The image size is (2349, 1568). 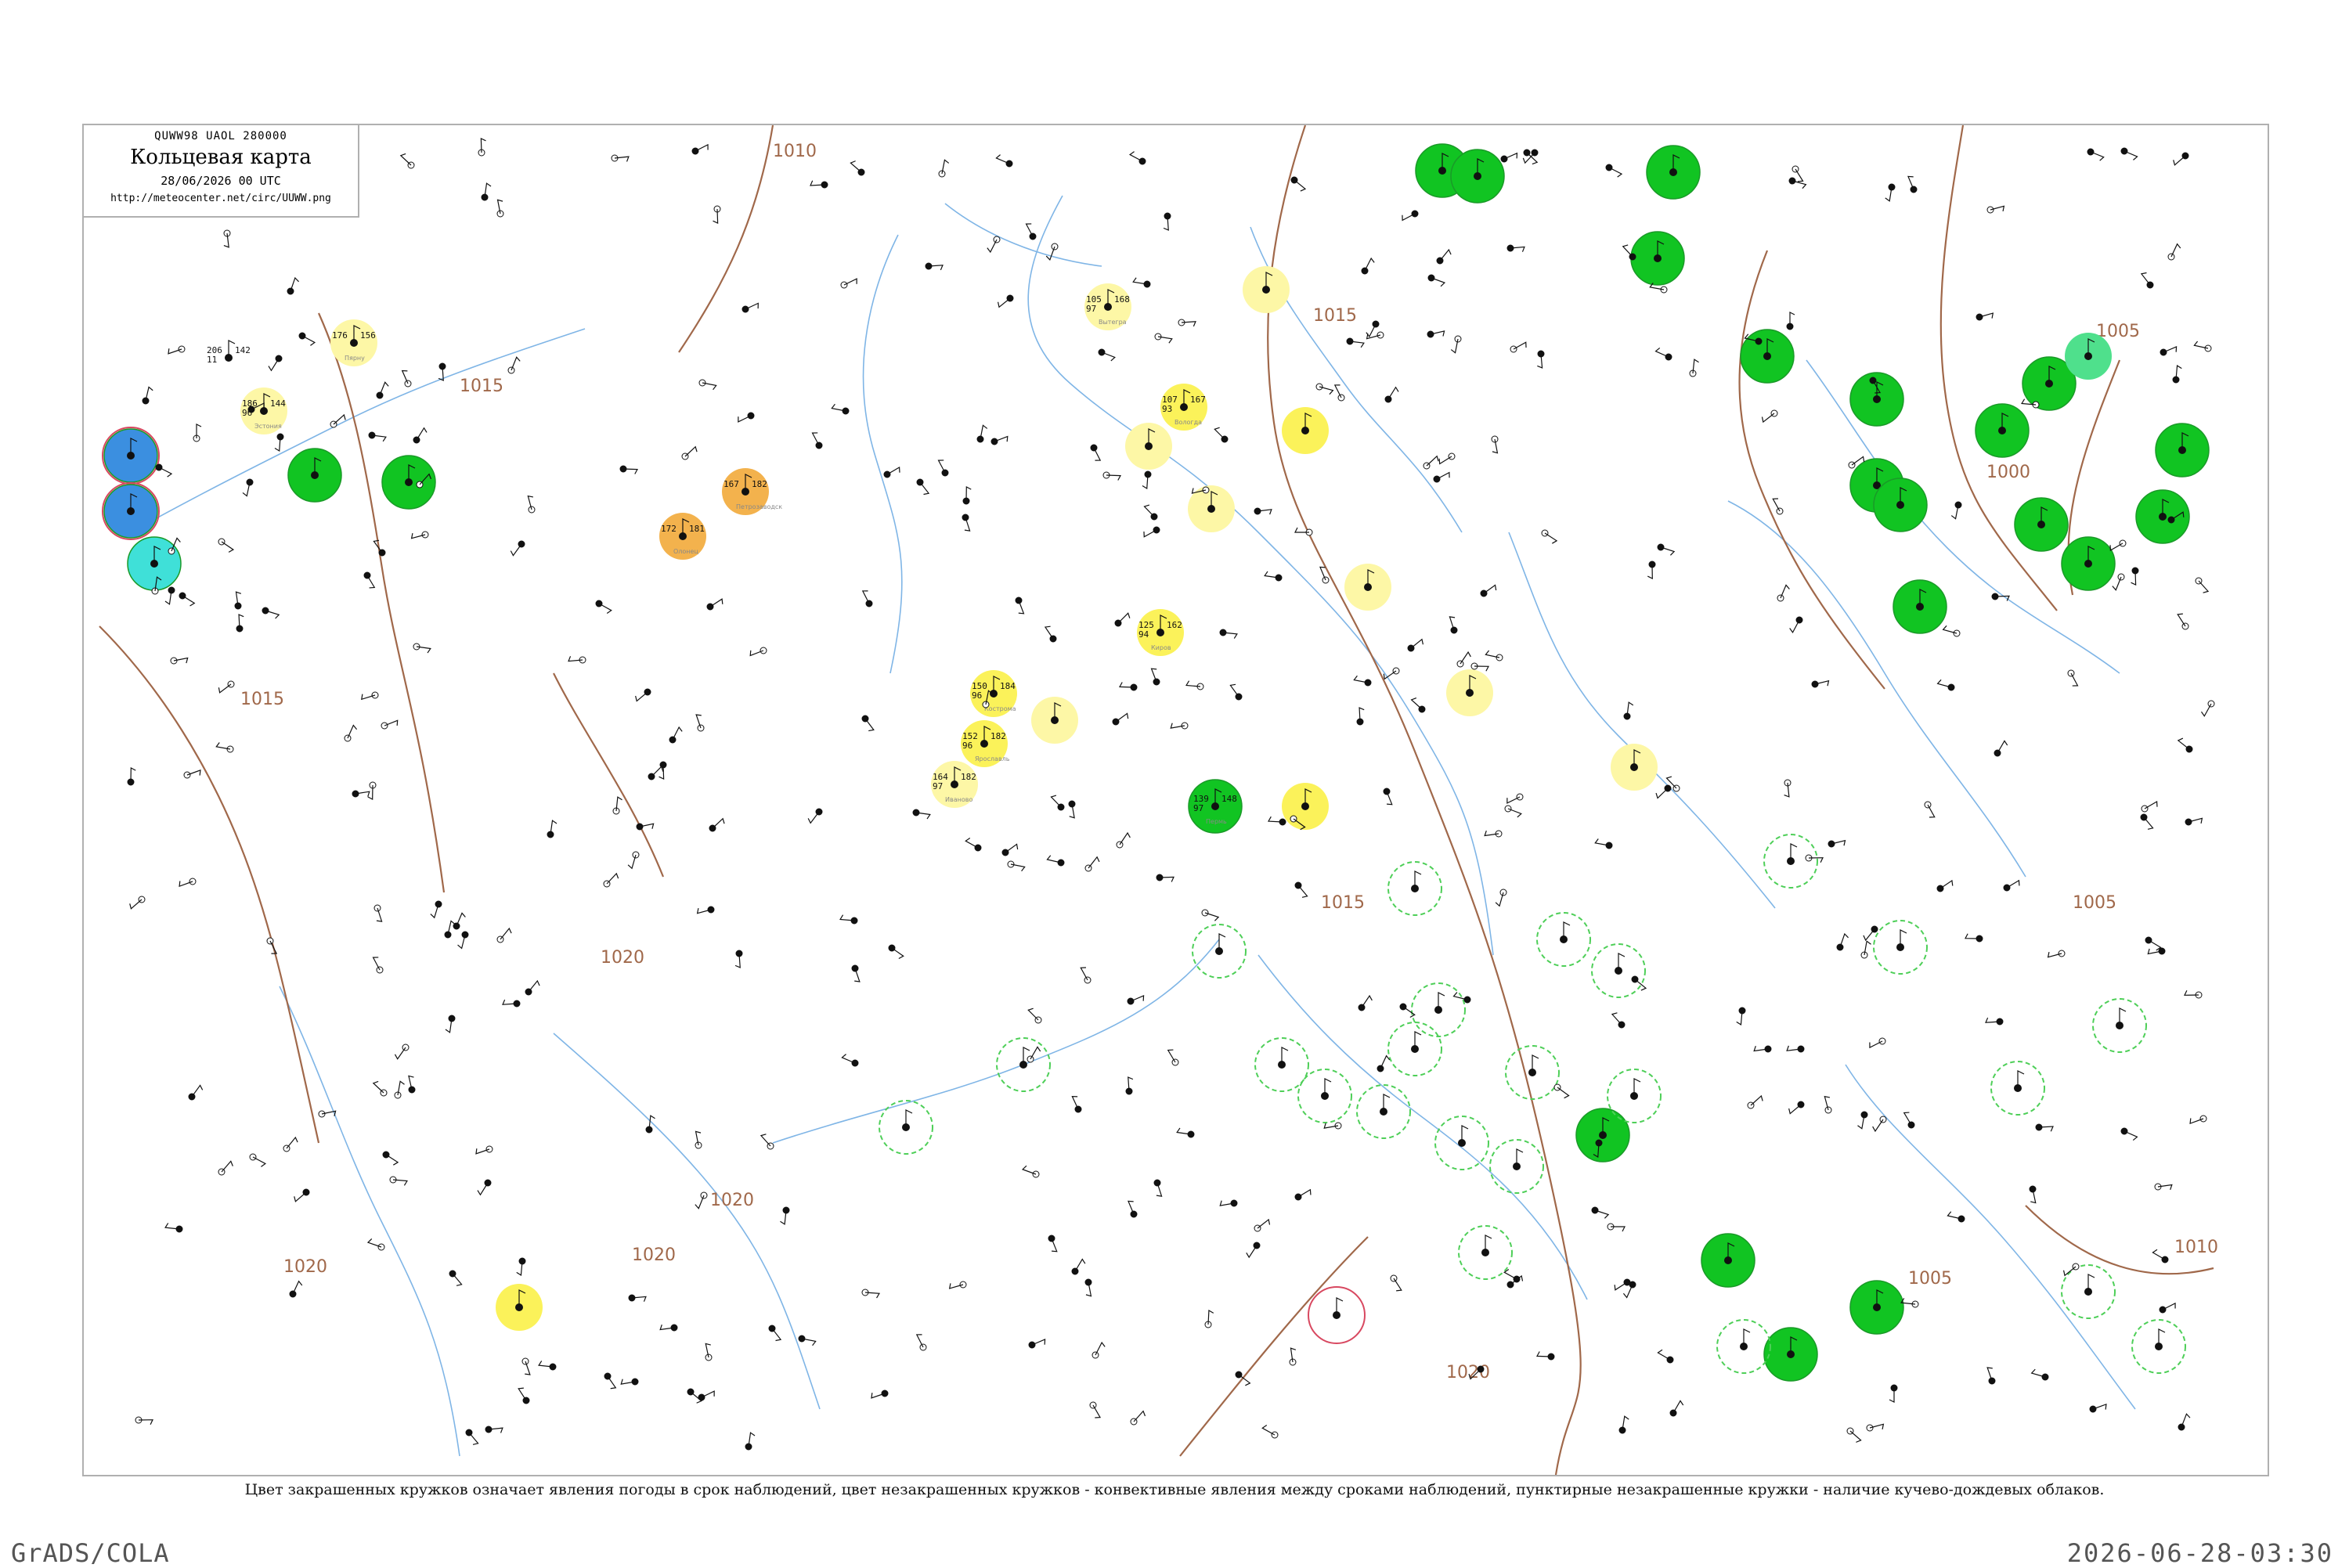 What do you see at coordinates (954, 784) in the screenshot?
I see `station-model: 16497182Иваново` at bounding box center [954, 784].